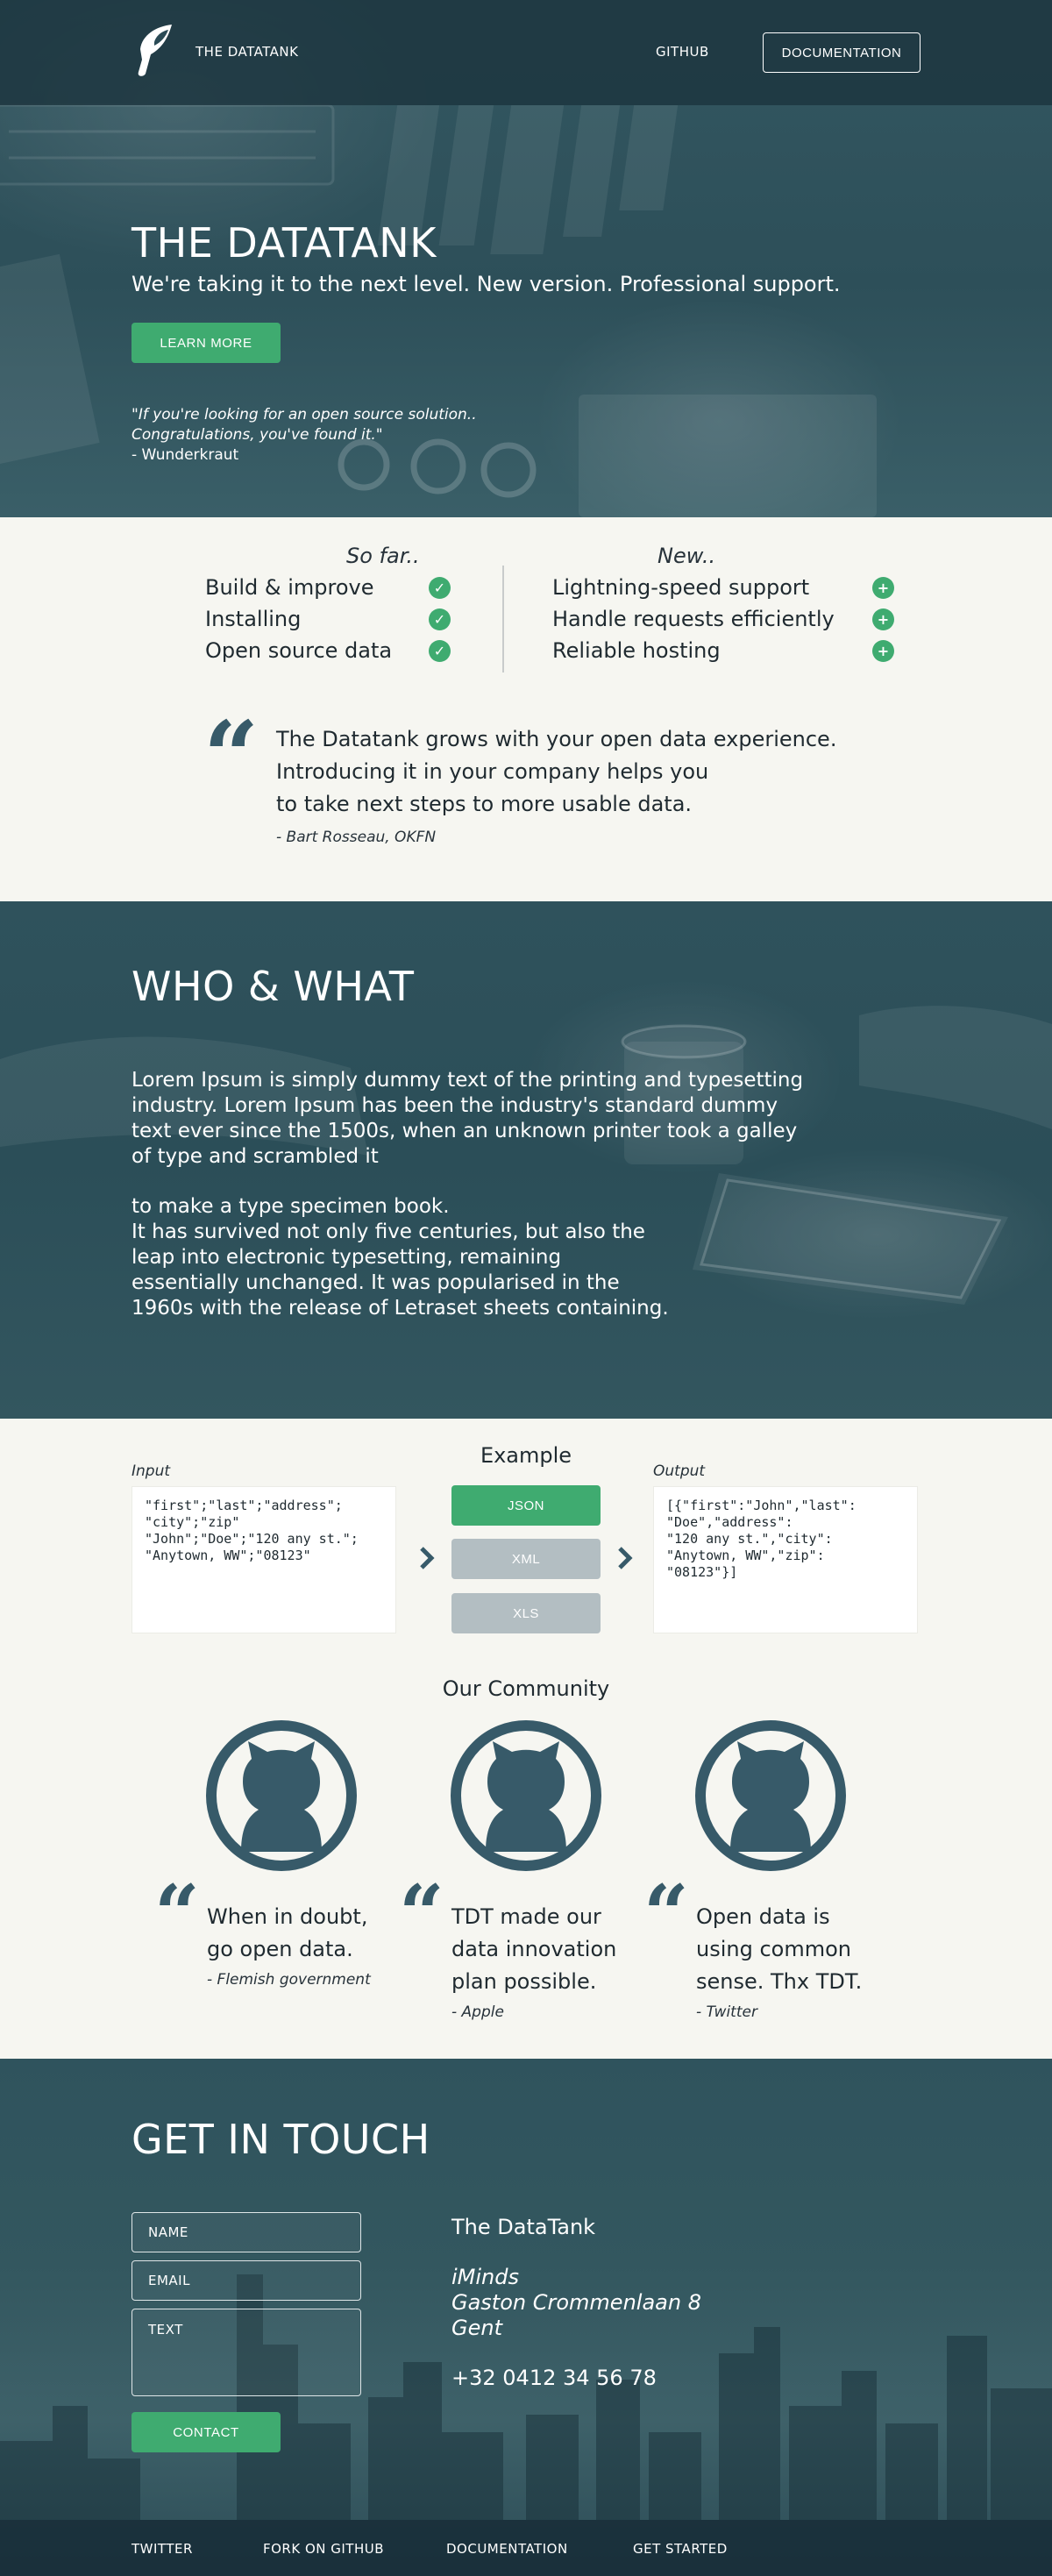 This screenshot has width=1052, height=2576. Describe the element at coordinates (484, 804) in the screenshot. I see `testimonial-line: to take next steps to more usable data.` at that location.